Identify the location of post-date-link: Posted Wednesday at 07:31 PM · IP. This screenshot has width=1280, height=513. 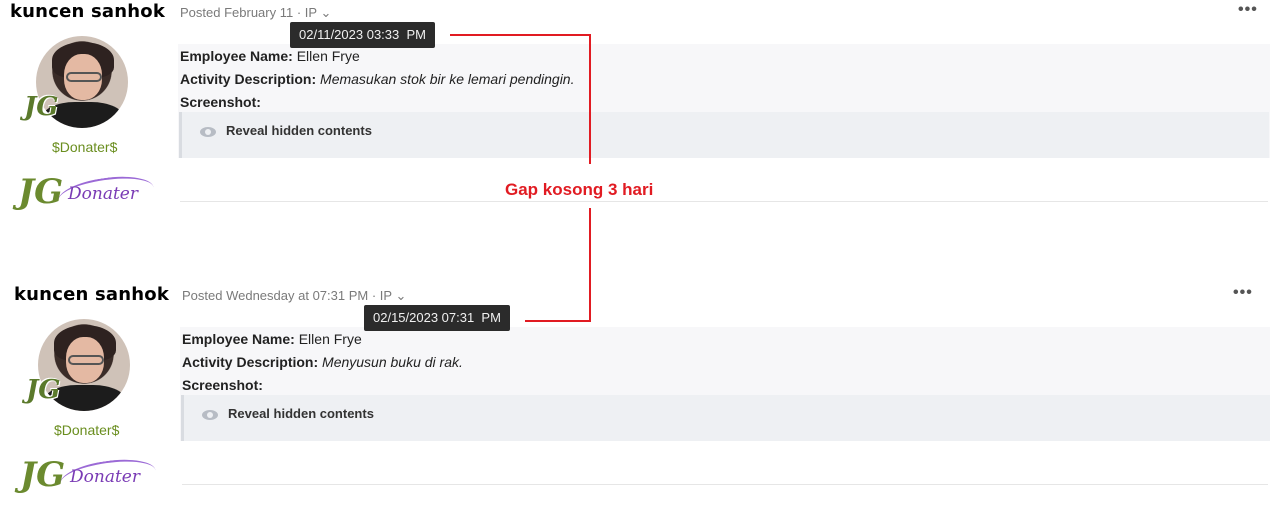
(287, 295).